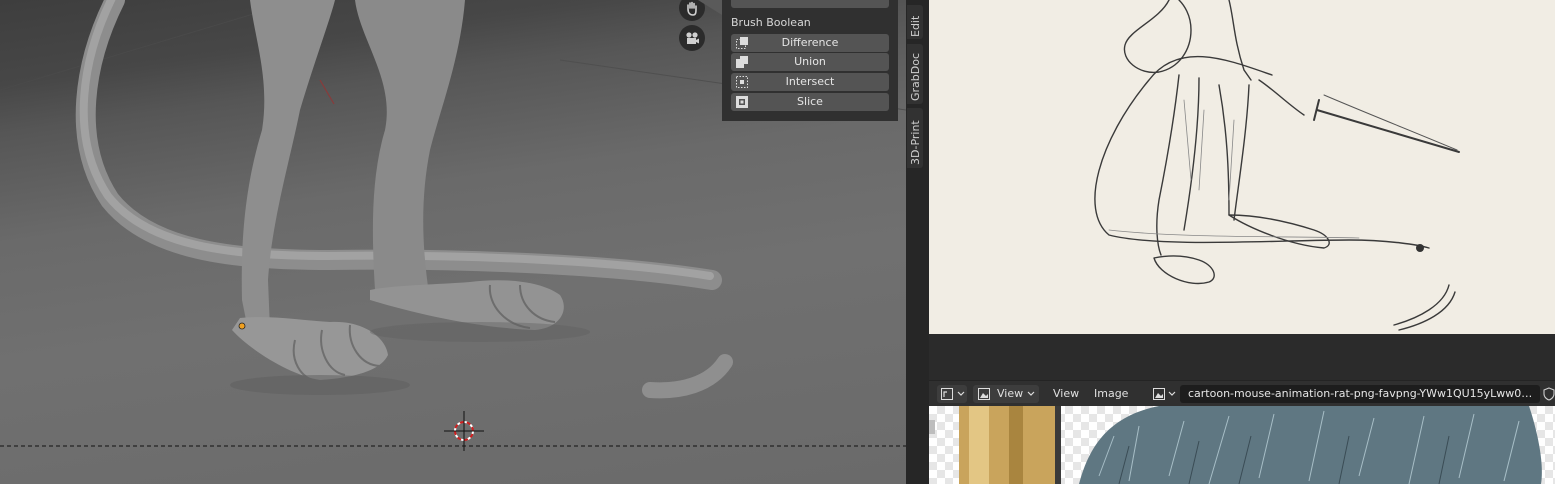 Image resolution: width=1555 pixels, height=484 pixels. Describe the element at coordinates (810, 4) in the screenshot. I see `panel-button-partial` at that location.